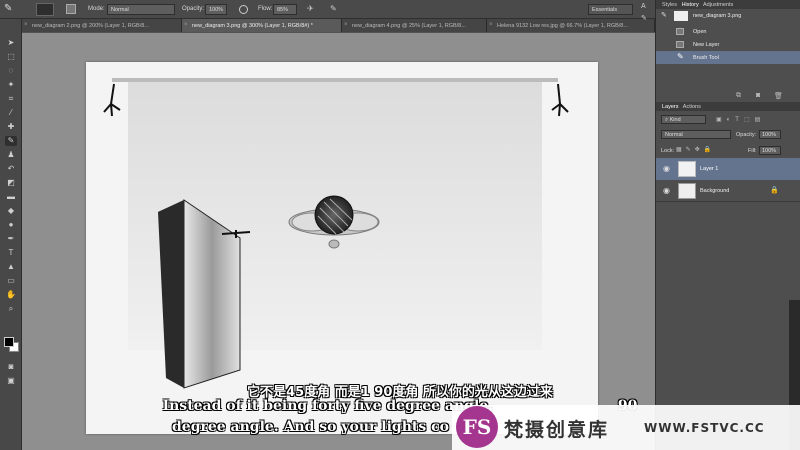 The height and width of the screenshot is (450, 800). Describe the element at coordinates (728, 31) in the screenshot. I see `history-item-open: Open` at that location.